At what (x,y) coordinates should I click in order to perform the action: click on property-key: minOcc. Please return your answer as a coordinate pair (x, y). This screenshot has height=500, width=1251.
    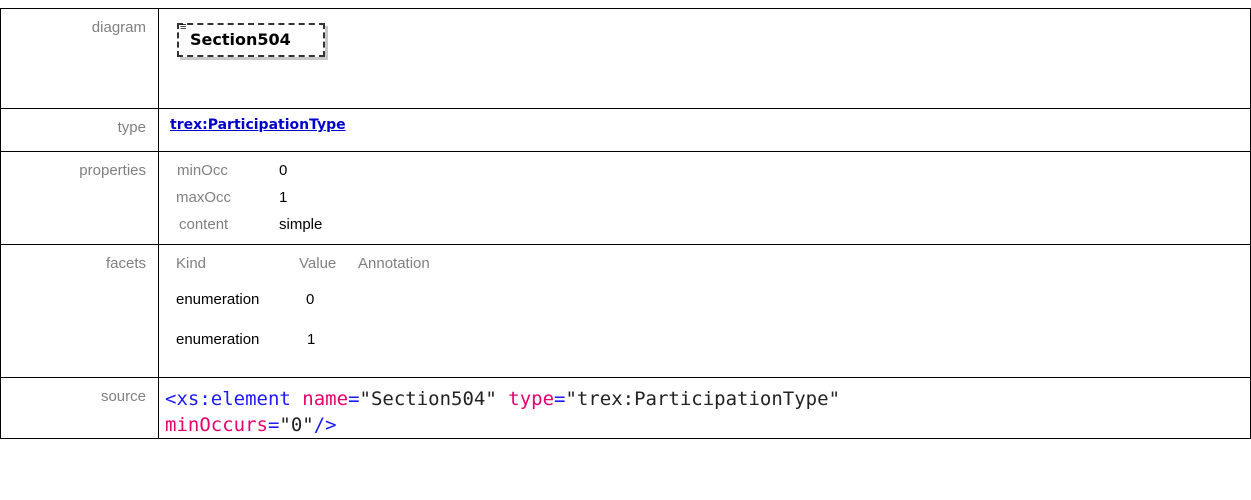
    Looking at the image, I should click on (202, 170).